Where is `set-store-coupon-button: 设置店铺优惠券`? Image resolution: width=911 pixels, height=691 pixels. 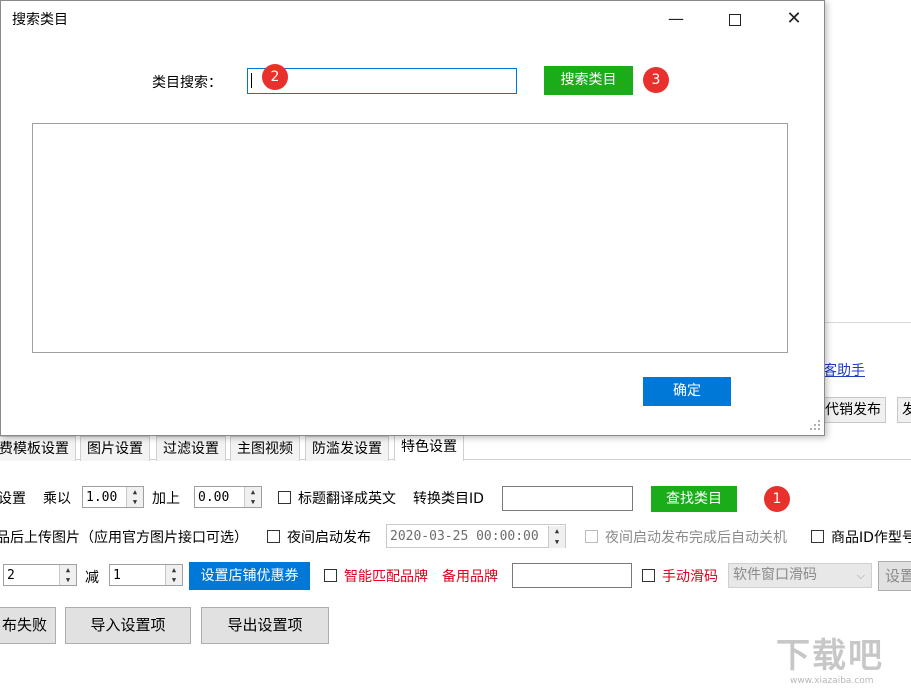 set-store-coupon-button: 设置店铺优惠券 is located at coordinates (249, 576).